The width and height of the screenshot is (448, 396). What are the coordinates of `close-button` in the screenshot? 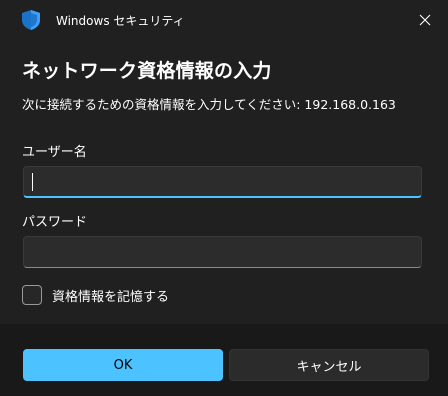 It's located at (425, 20).